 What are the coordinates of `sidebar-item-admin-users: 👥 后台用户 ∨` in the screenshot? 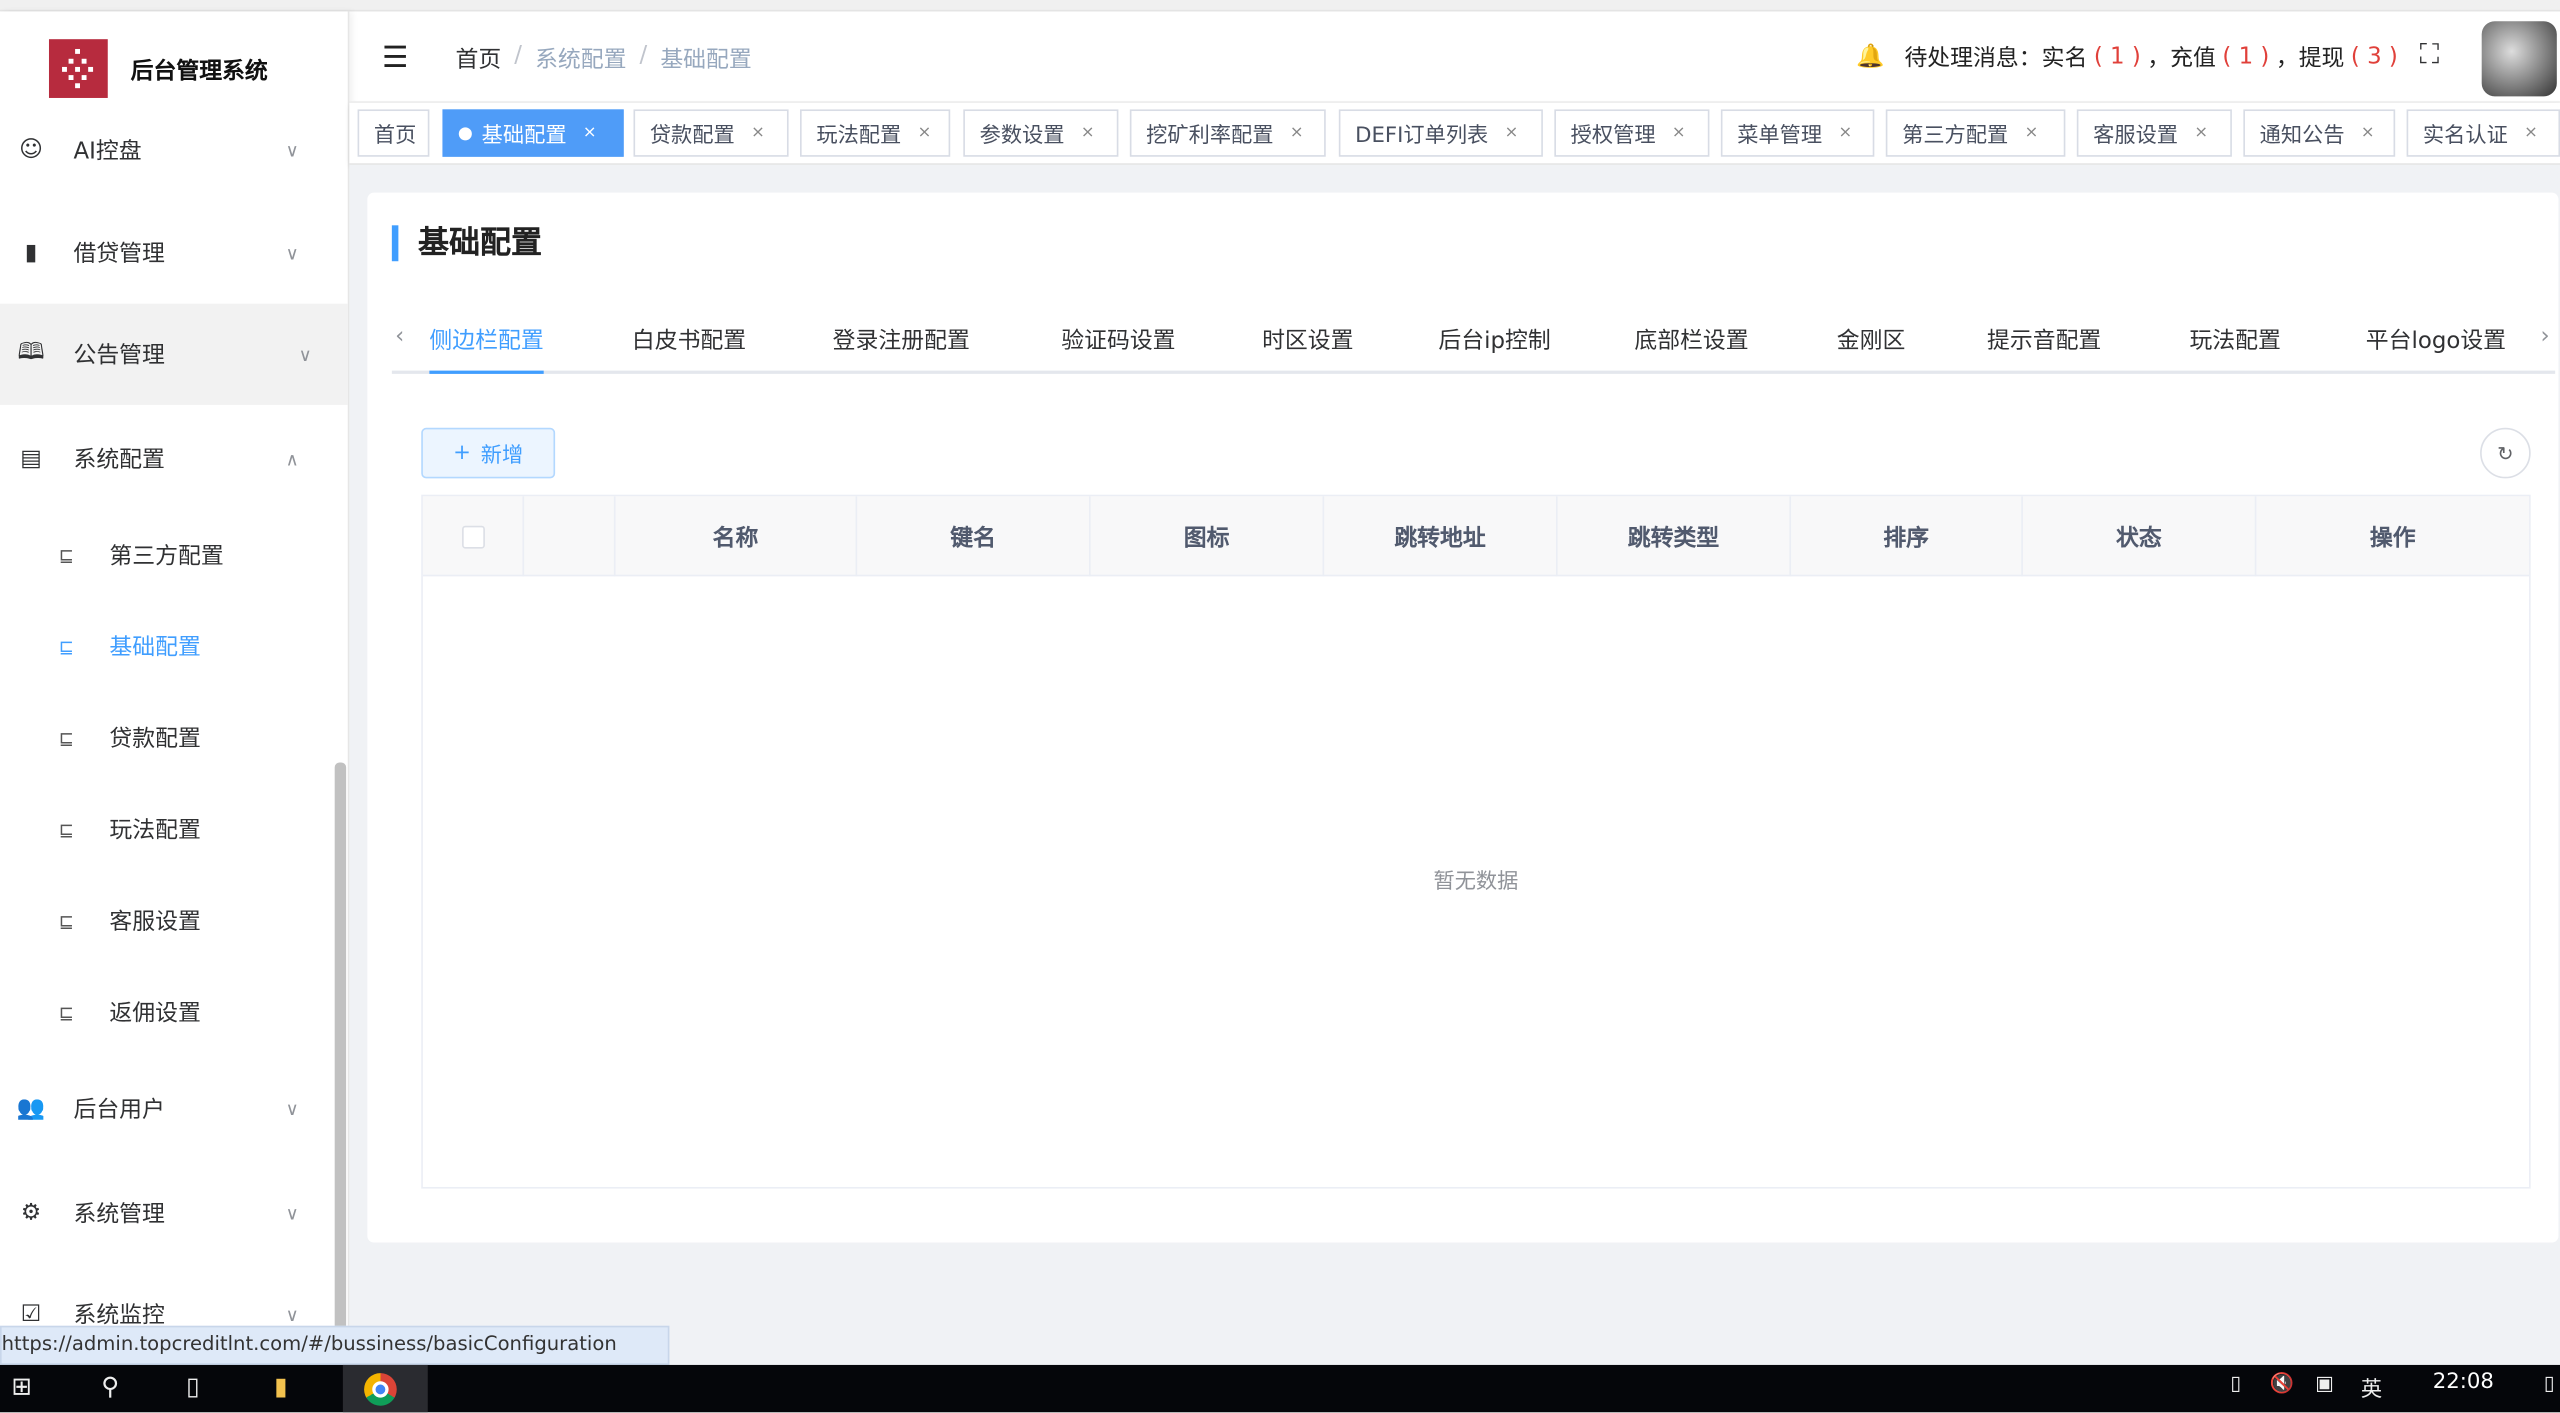 It's located at (167, 1108).